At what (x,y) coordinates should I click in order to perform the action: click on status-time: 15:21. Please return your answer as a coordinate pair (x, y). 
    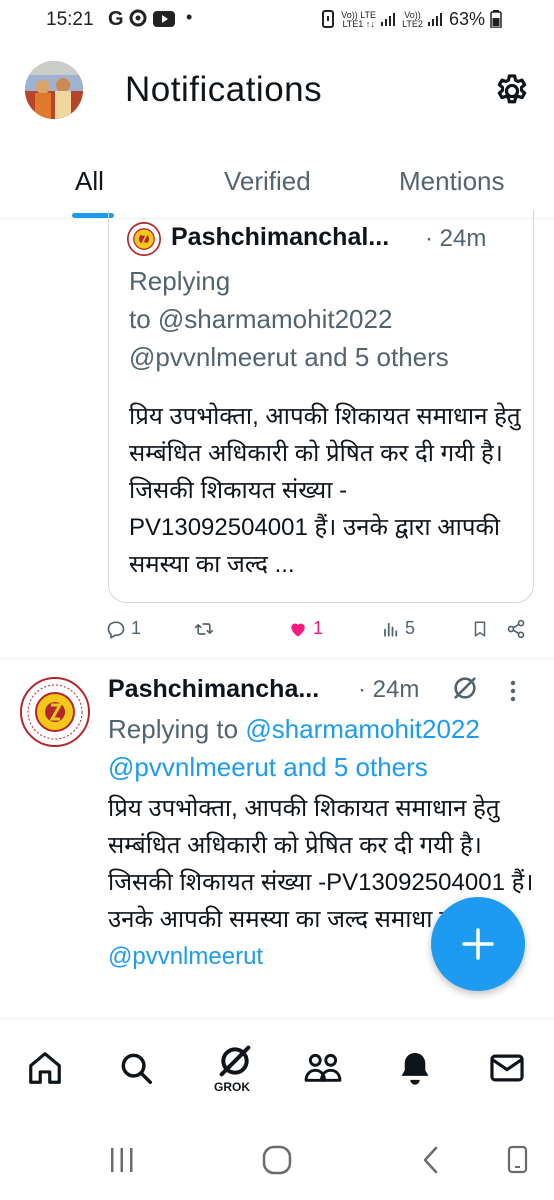
    Looking at the image, I should click on (70, 19).